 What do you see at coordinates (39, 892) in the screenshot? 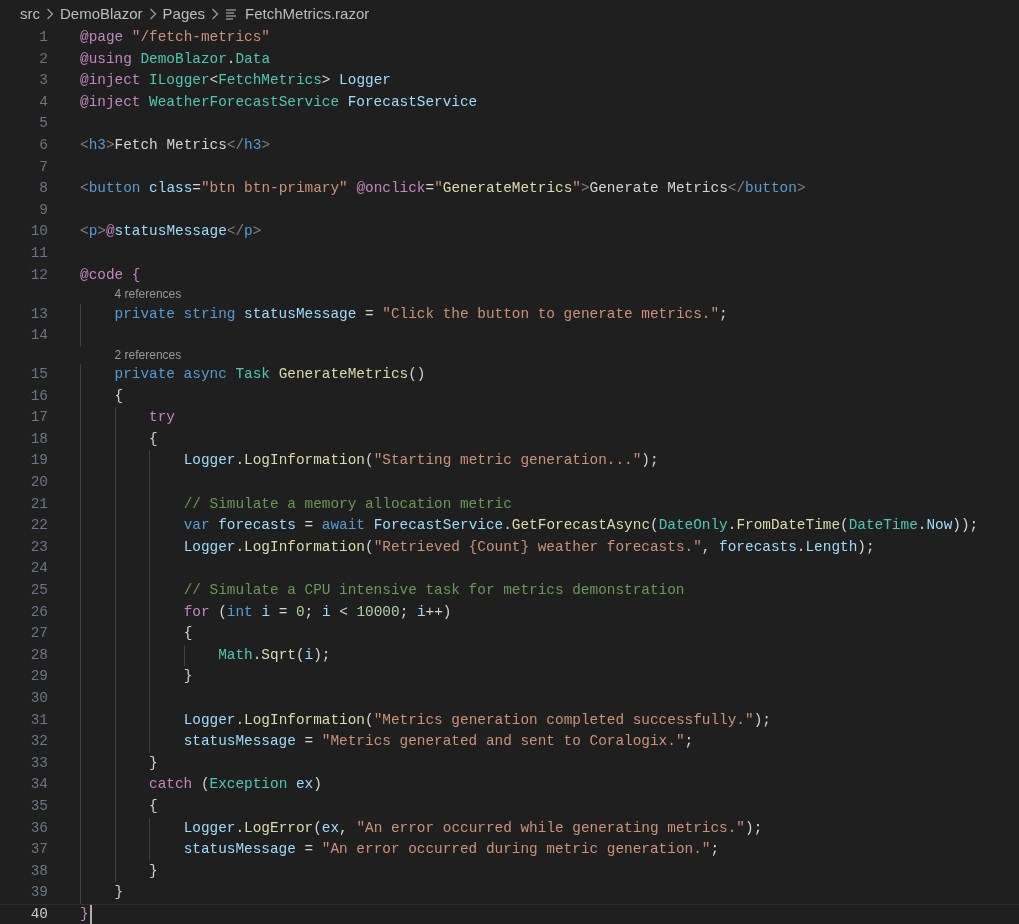
I see `line-number: 39` at bounding box center [39, 892].